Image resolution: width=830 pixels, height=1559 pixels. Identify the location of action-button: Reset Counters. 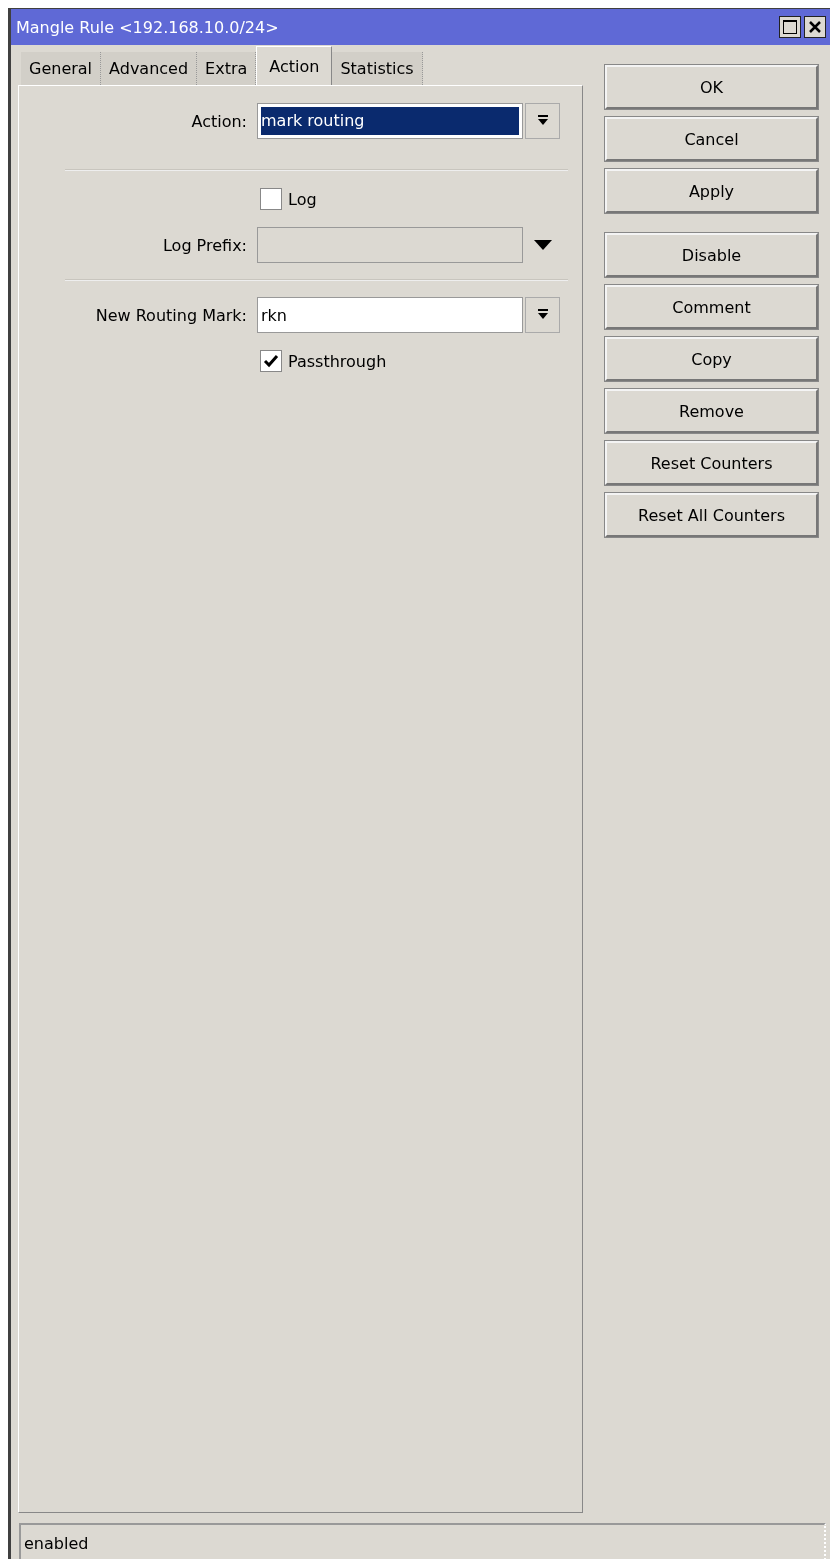
(711, 463).